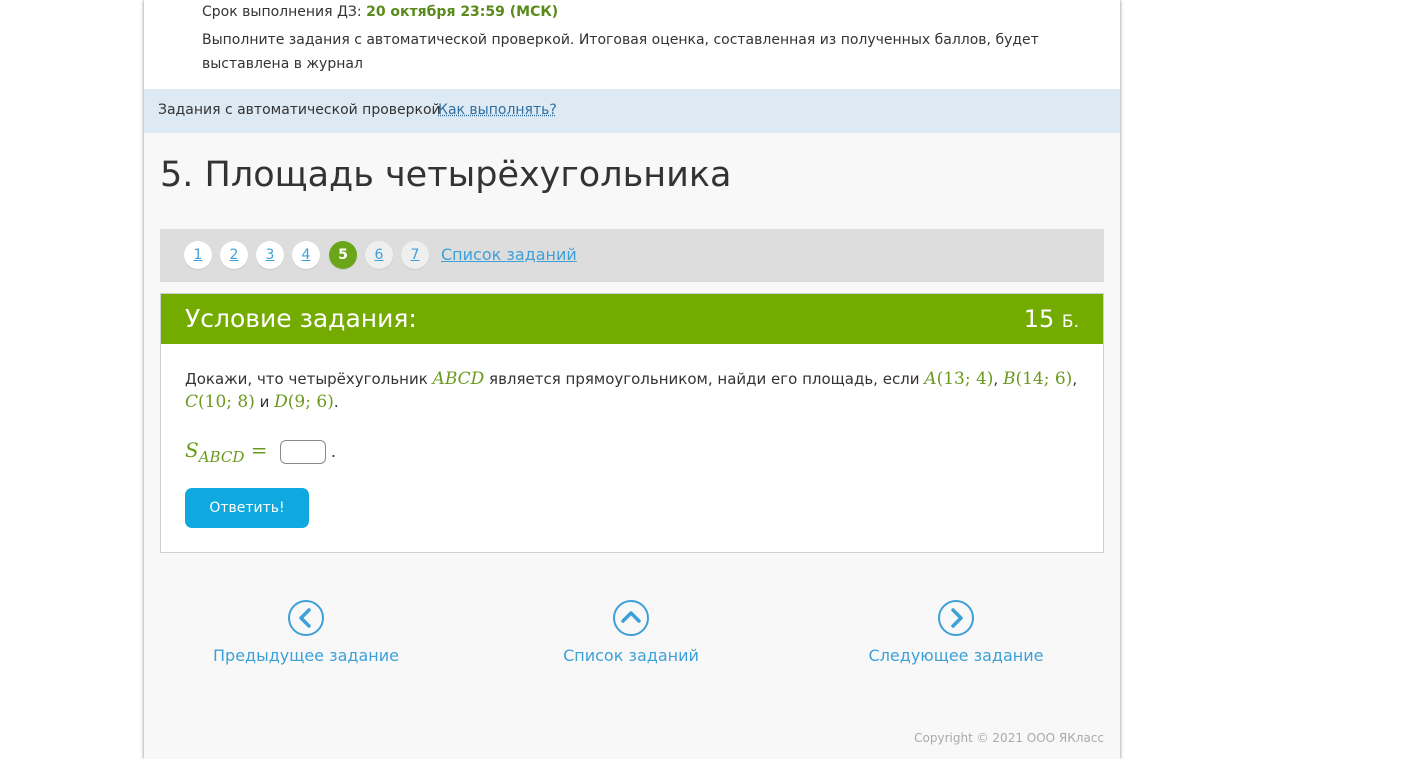 The height and width of the screenshot is (759, 1401). What do you see at coordinates (462, 12) in the screenshot?
I see `deadline-value: 20 октября 23:59 (МСК)` at bounding box center [462, 12].